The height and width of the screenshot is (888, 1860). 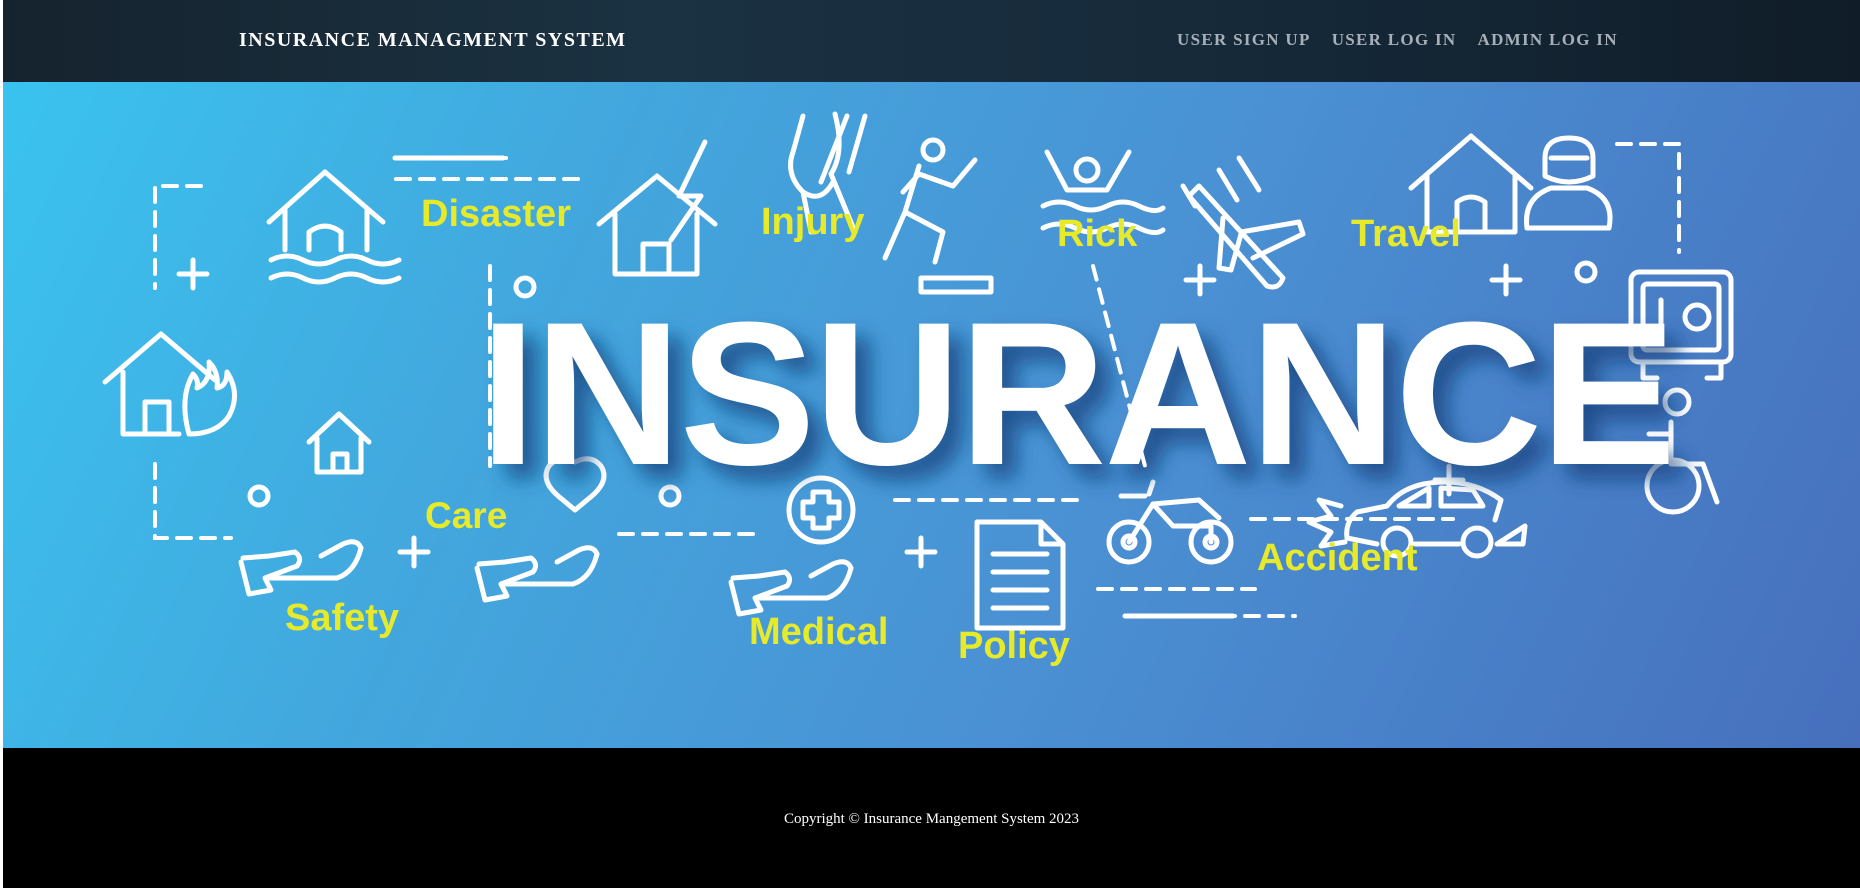 I want to click on brand-link: INSURANCE MANAGMENT SYSTEM, so click(x=433, y=40).